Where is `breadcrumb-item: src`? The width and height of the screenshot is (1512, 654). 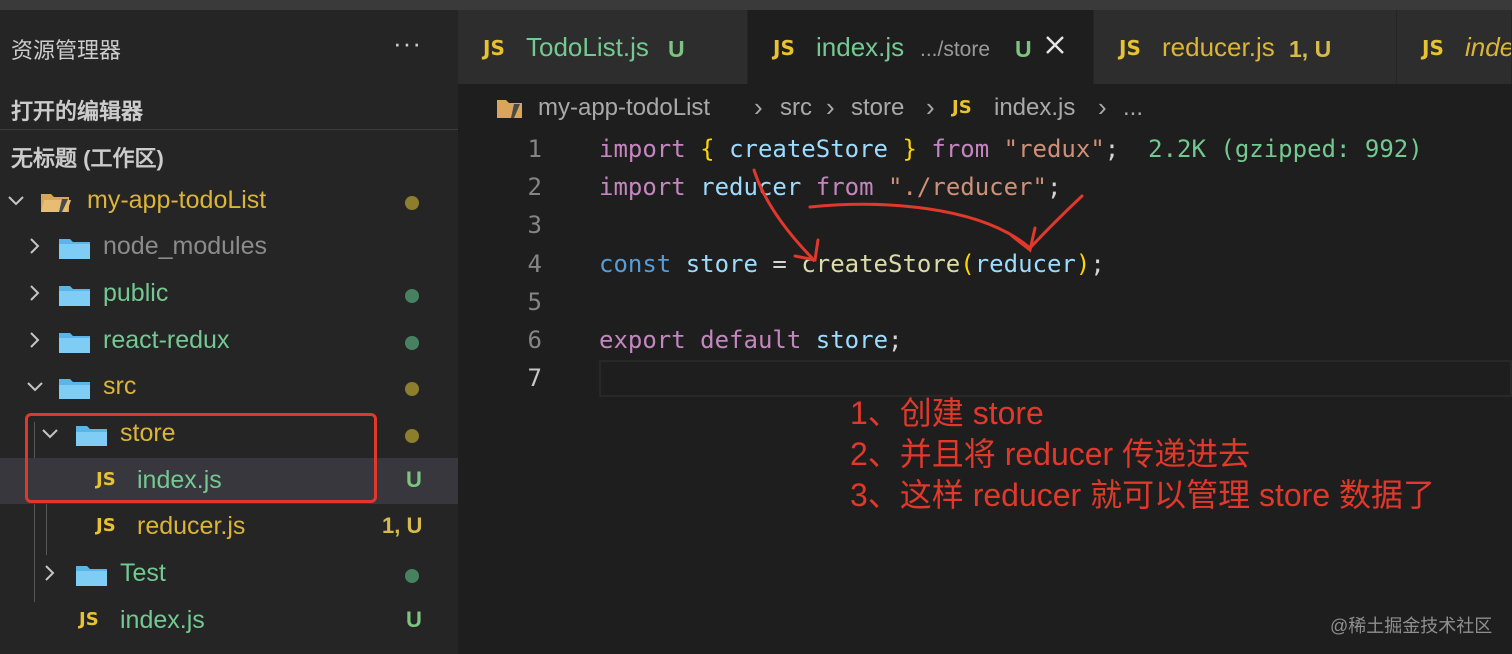
breadcrumb-item: src is located at coordinates (796, 108).